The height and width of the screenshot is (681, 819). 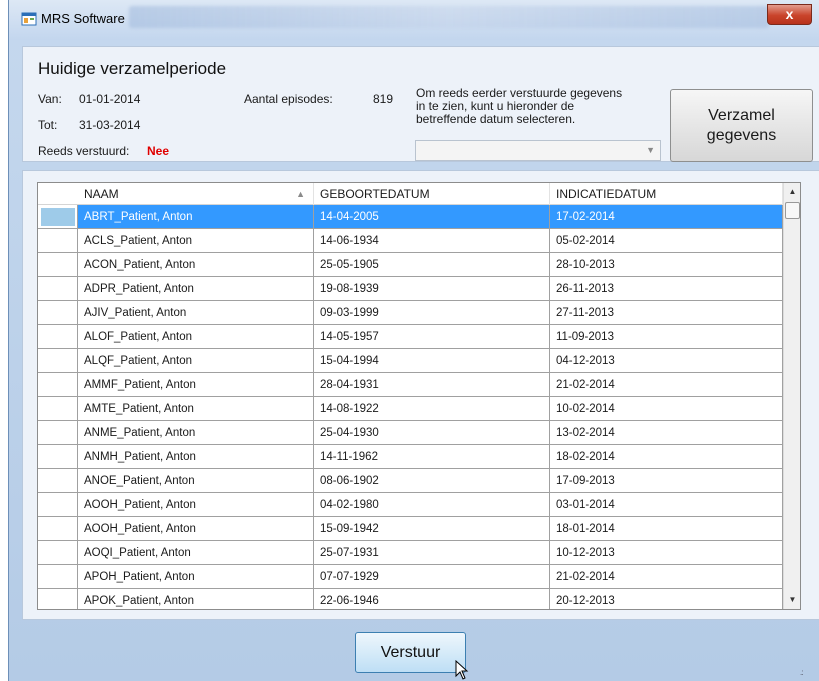 I want to click on cell-indicatiedatum: 17-02-2014, so click(x=666, y=217).